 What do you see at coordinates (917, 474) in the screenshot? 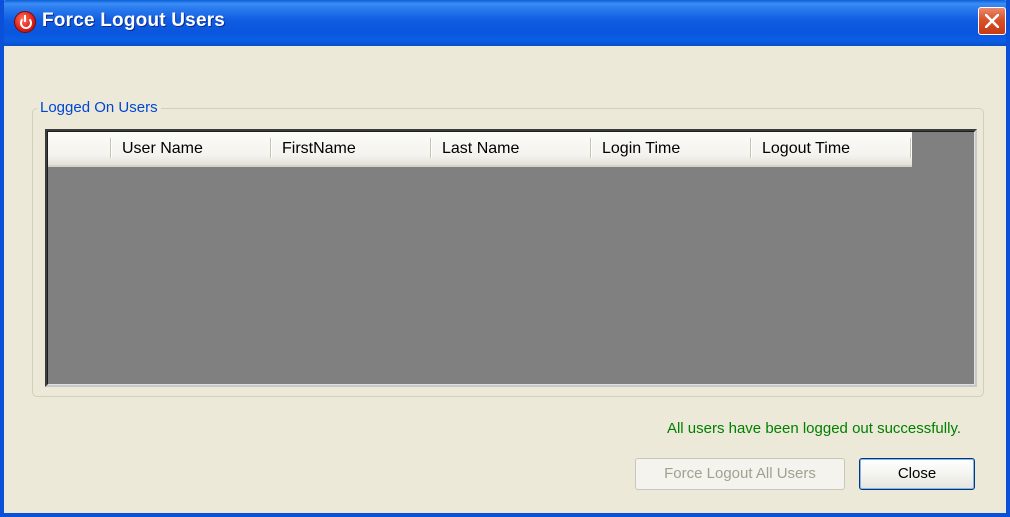
I see `close-button: Close` at bounding box center [917, 474].